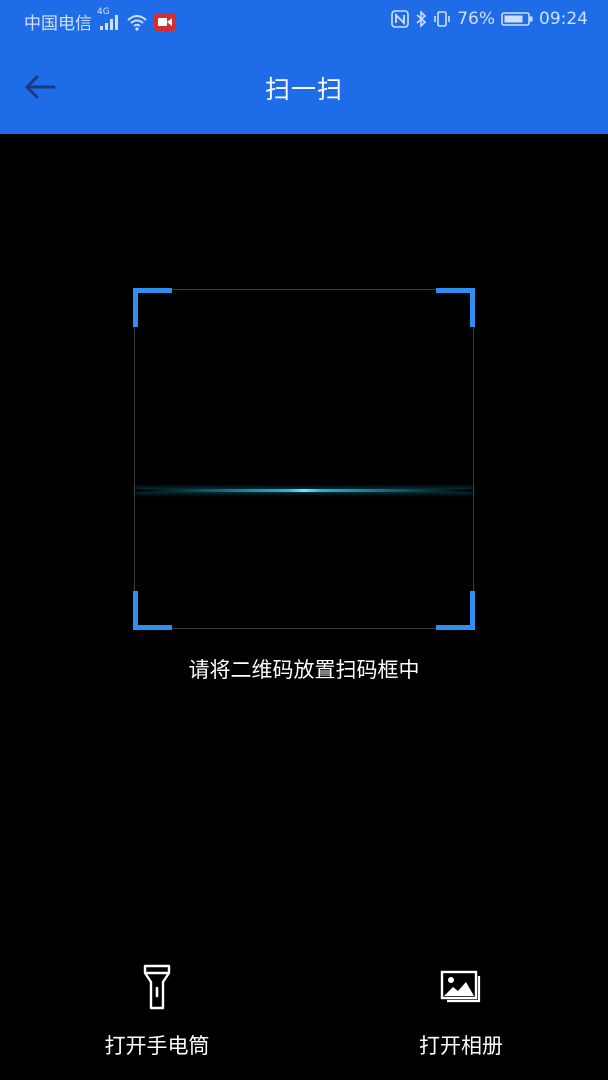  I want to click on nfc-icon, so click(400, 19).